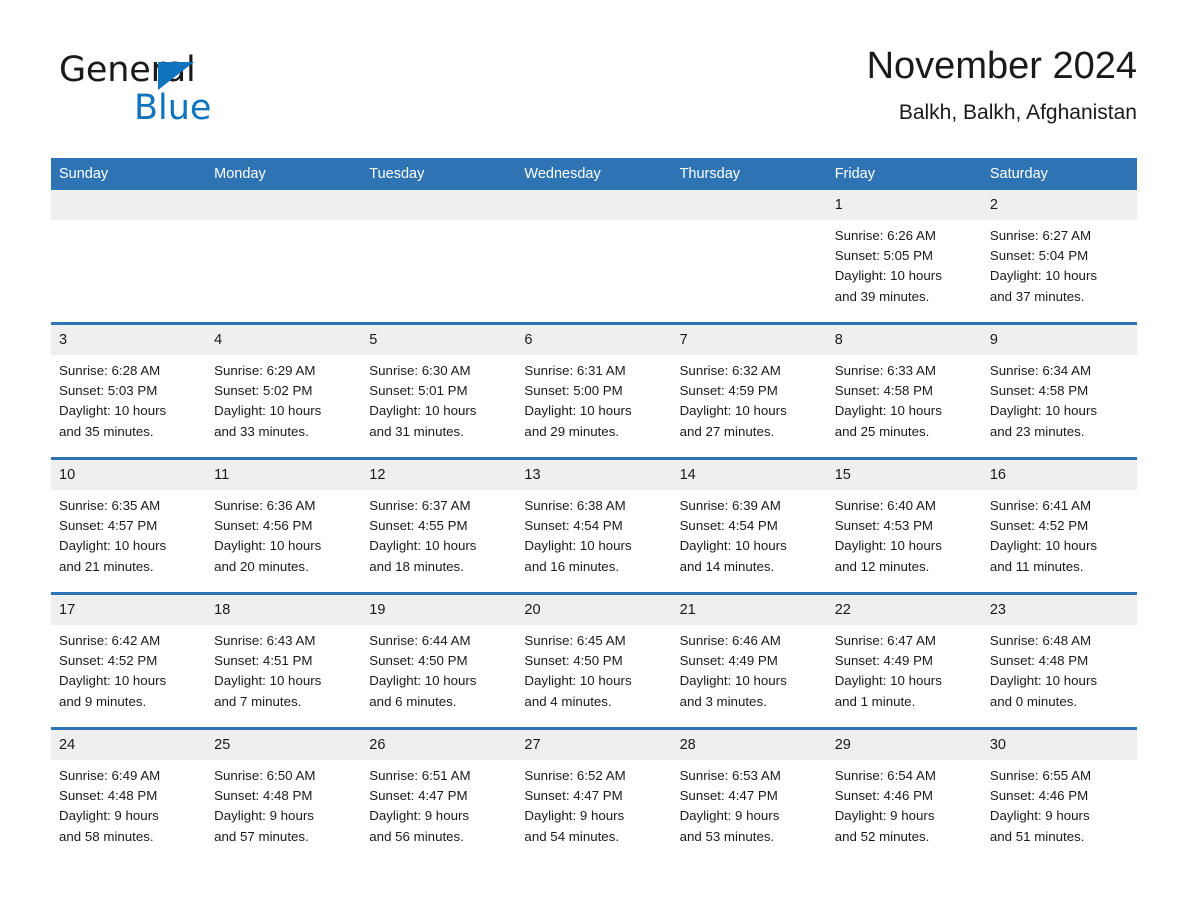 The width and height of the screenshot is (1188, 918). Describe the element at coordinates (885, 370) in the screenshot. I see `day-detail-line: Sunrise: 6:33 AM` at that location.